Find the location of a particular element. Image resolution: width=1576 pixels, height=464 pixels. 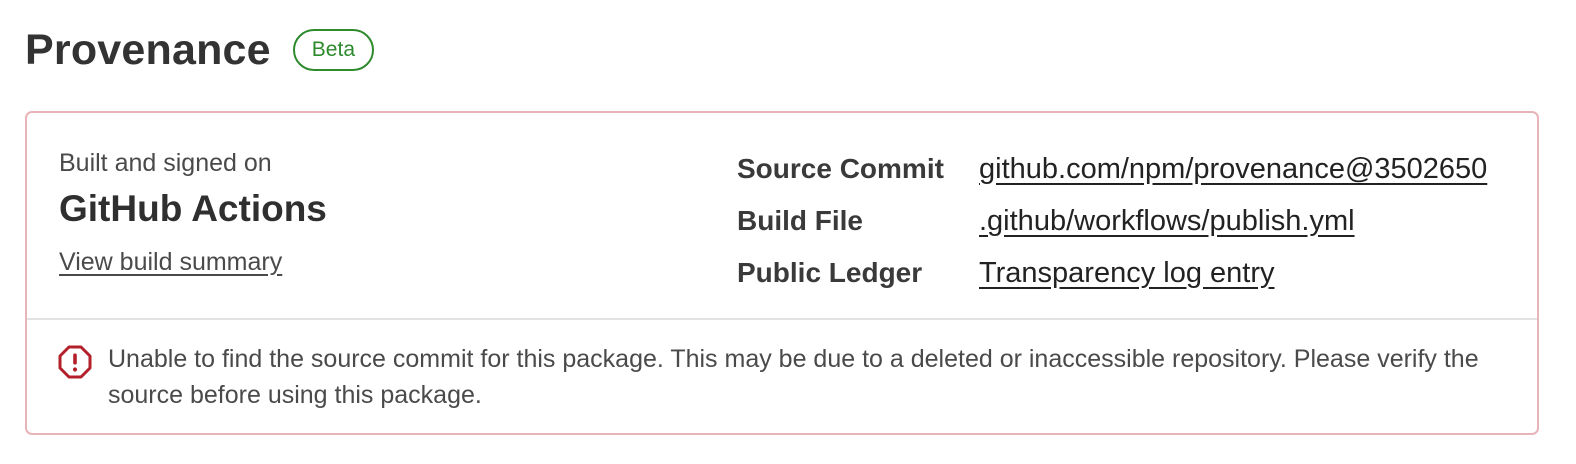

build-platform-name: GitHub Actions is located at coordinates (193, 208).